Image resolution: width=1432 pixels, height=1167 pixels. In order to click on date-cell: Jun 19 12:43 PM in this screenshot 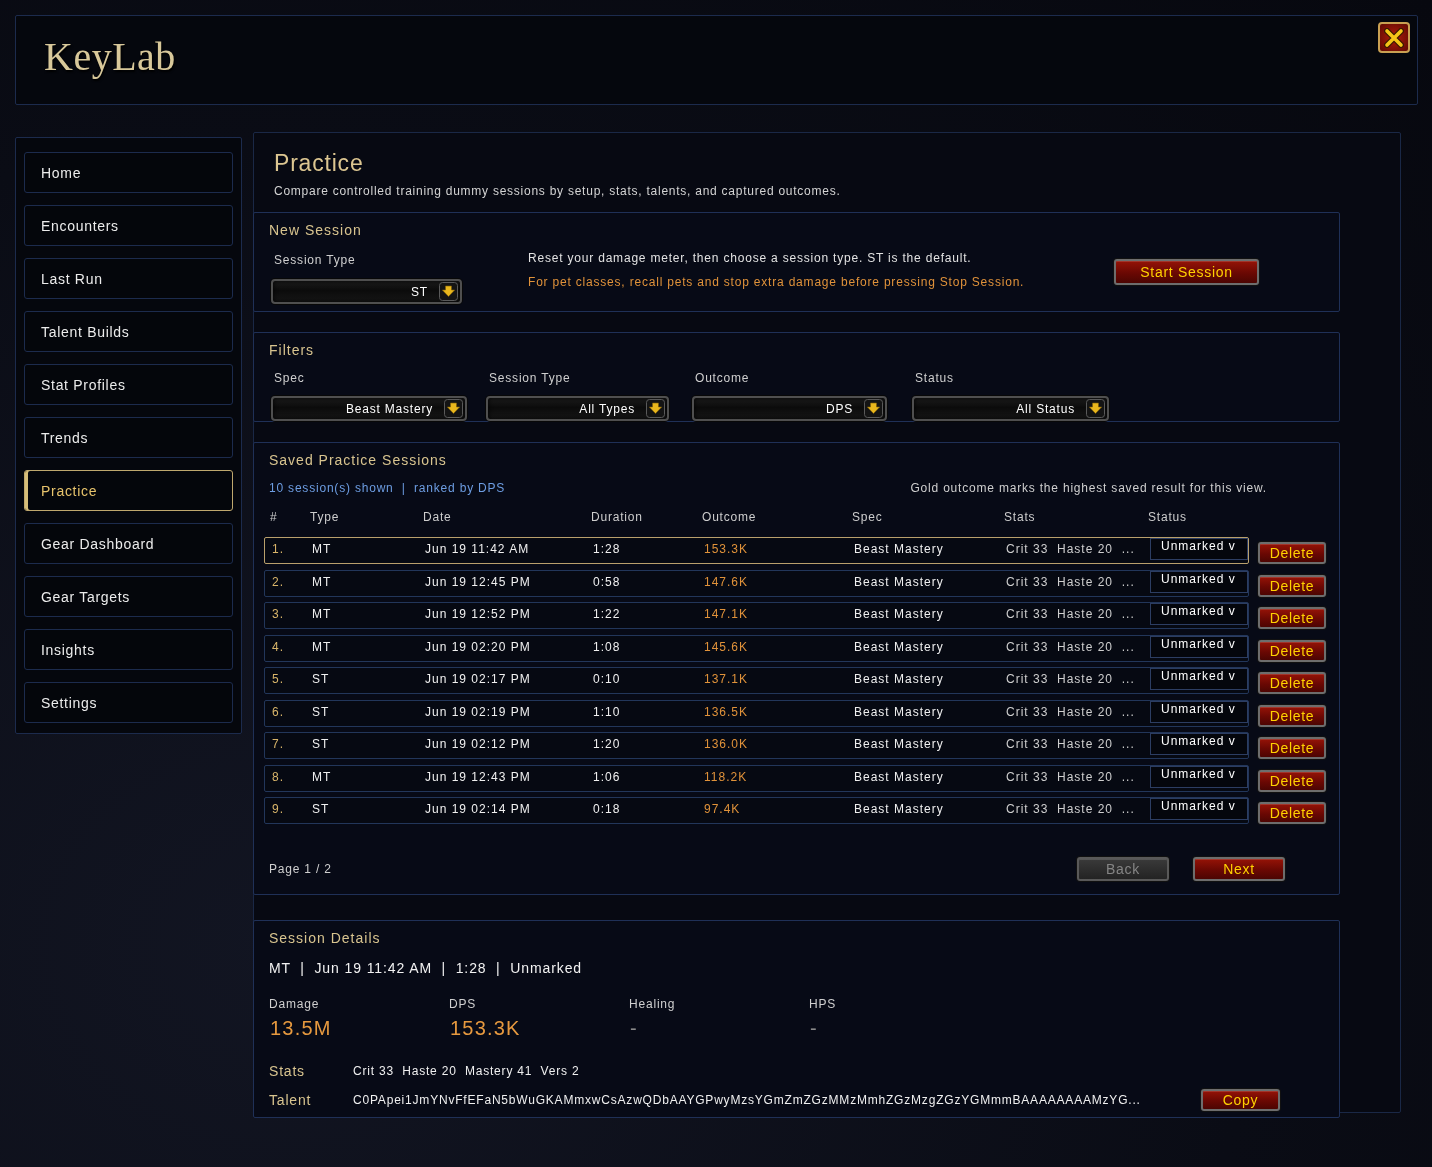, I will do `click(478, 776)`.